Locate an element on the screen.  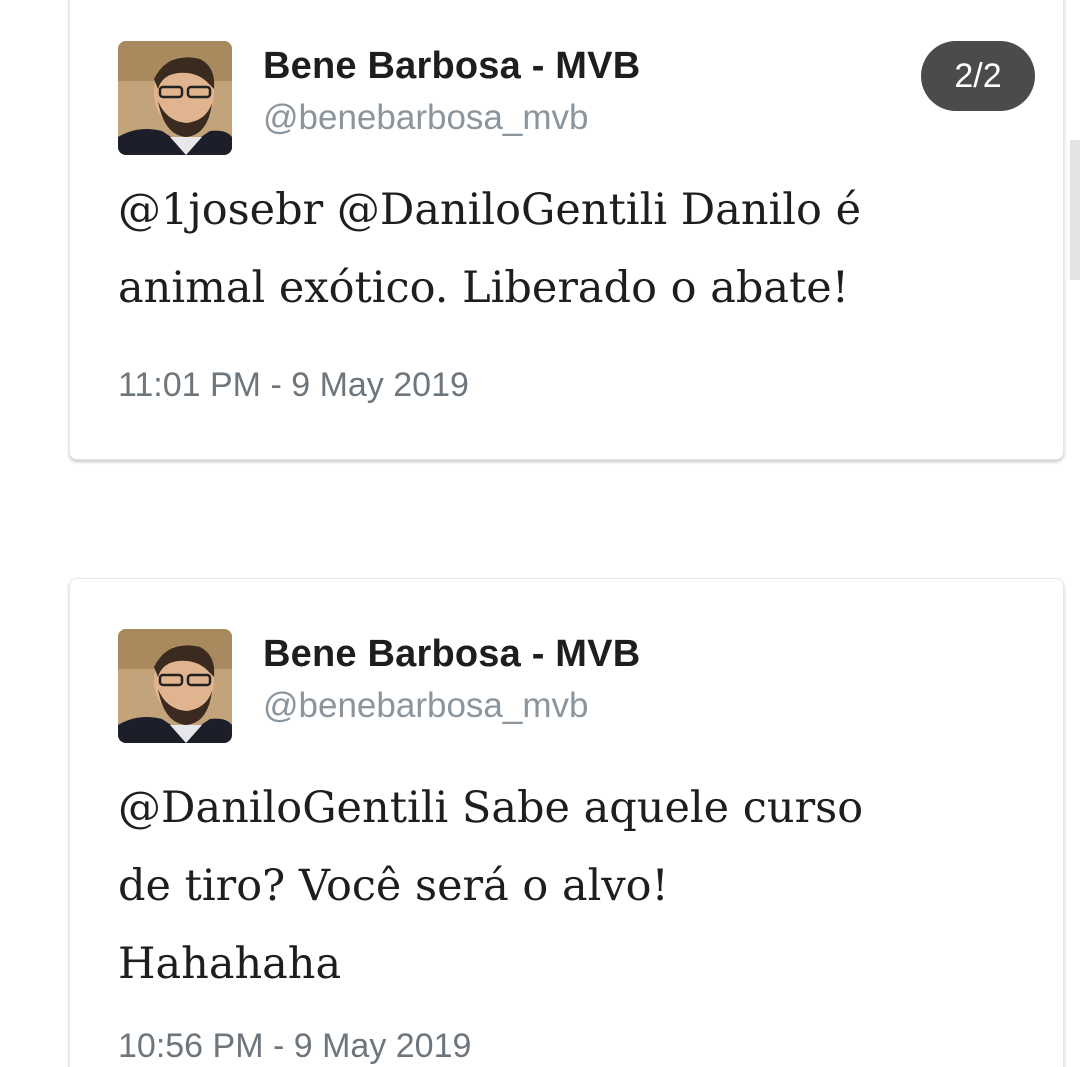
tweet-timestamp: 11:01 PM - 9 May 2019 is located at coordinates (293, 385).